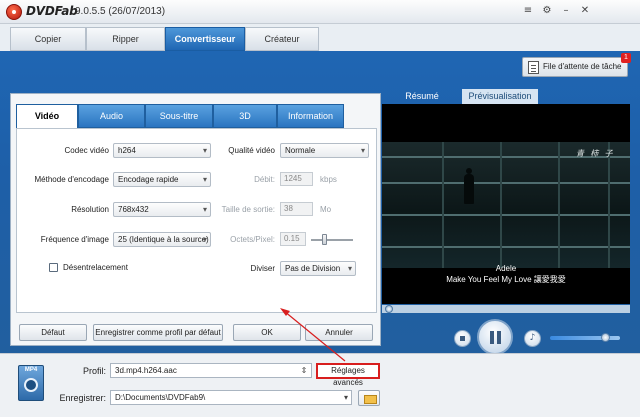 Image resolution: width=640 pixels, height=417 pixels. Describe the element at coordinates (267, 332) in the screenshot. I see `ok-button: OK` at that location.